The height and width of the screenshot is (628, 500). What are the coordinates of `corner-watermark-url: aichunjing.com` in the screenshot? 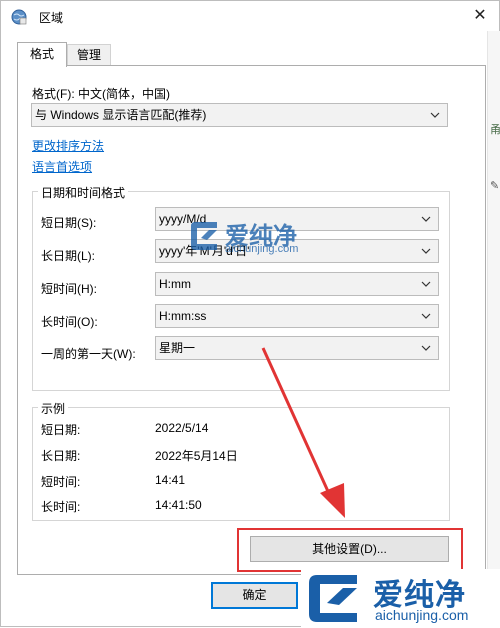 It's located at (422, 615).